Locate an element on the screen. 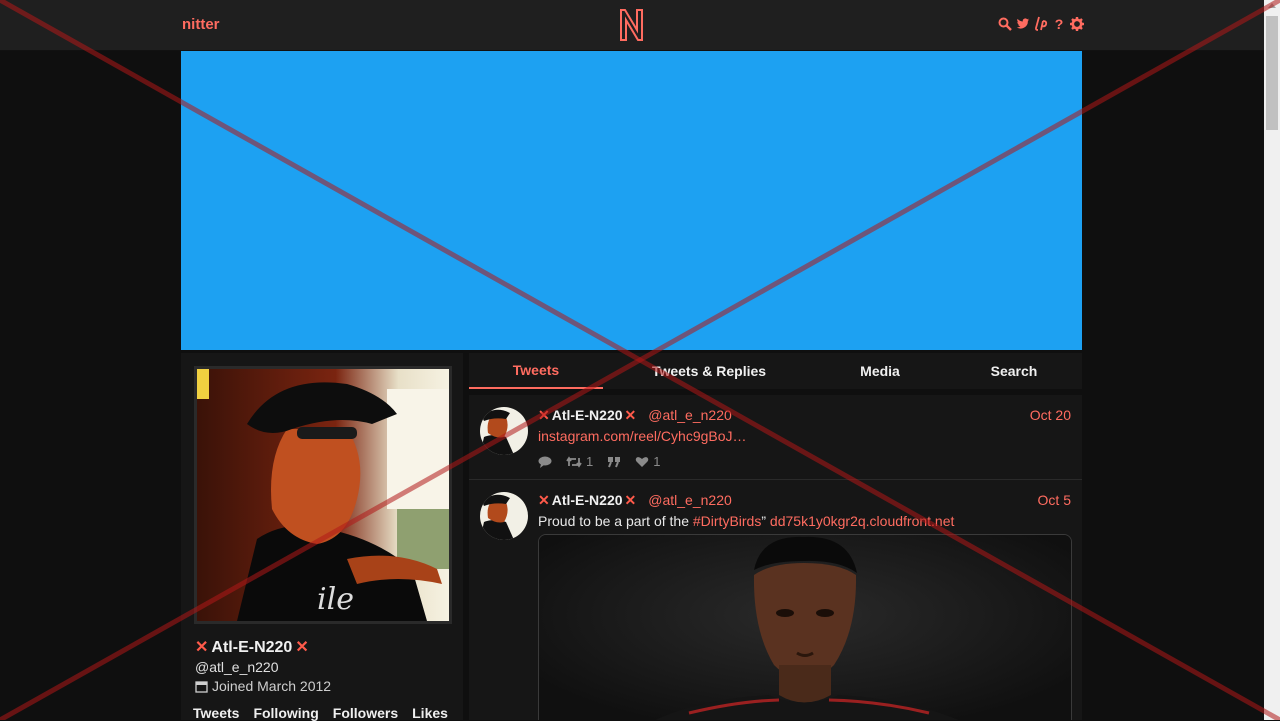 The height and width of the screenshot is (721, 1280). nav-icons: ? is located at coordinates (1041, 24).